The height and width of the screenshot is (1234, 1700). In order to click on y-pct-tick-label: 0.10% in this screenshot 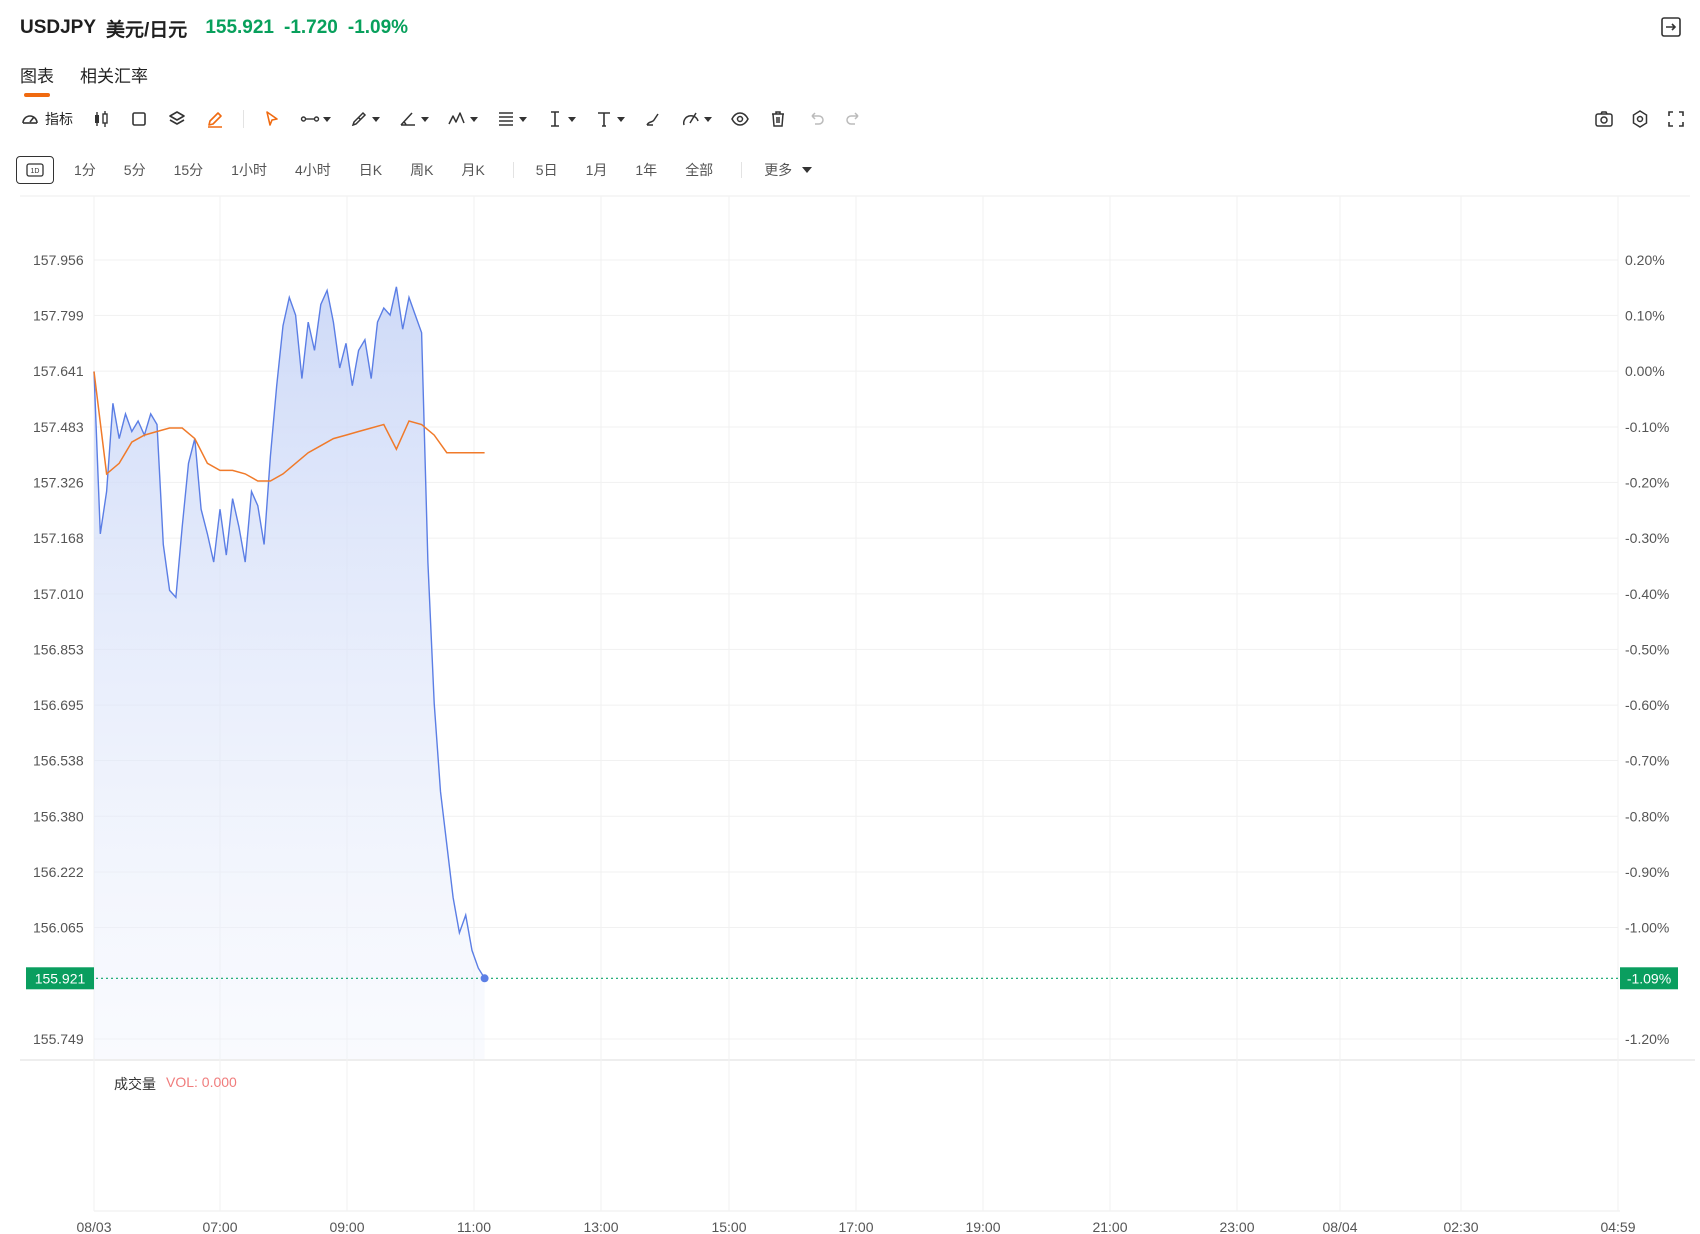, I will do `click(1645, 315)`.